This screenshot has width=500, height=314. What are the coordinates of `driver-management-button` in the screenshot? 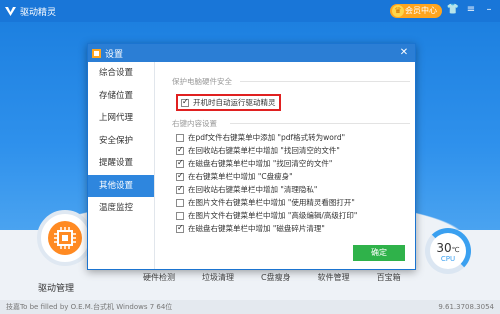 It's located at (65, 238).